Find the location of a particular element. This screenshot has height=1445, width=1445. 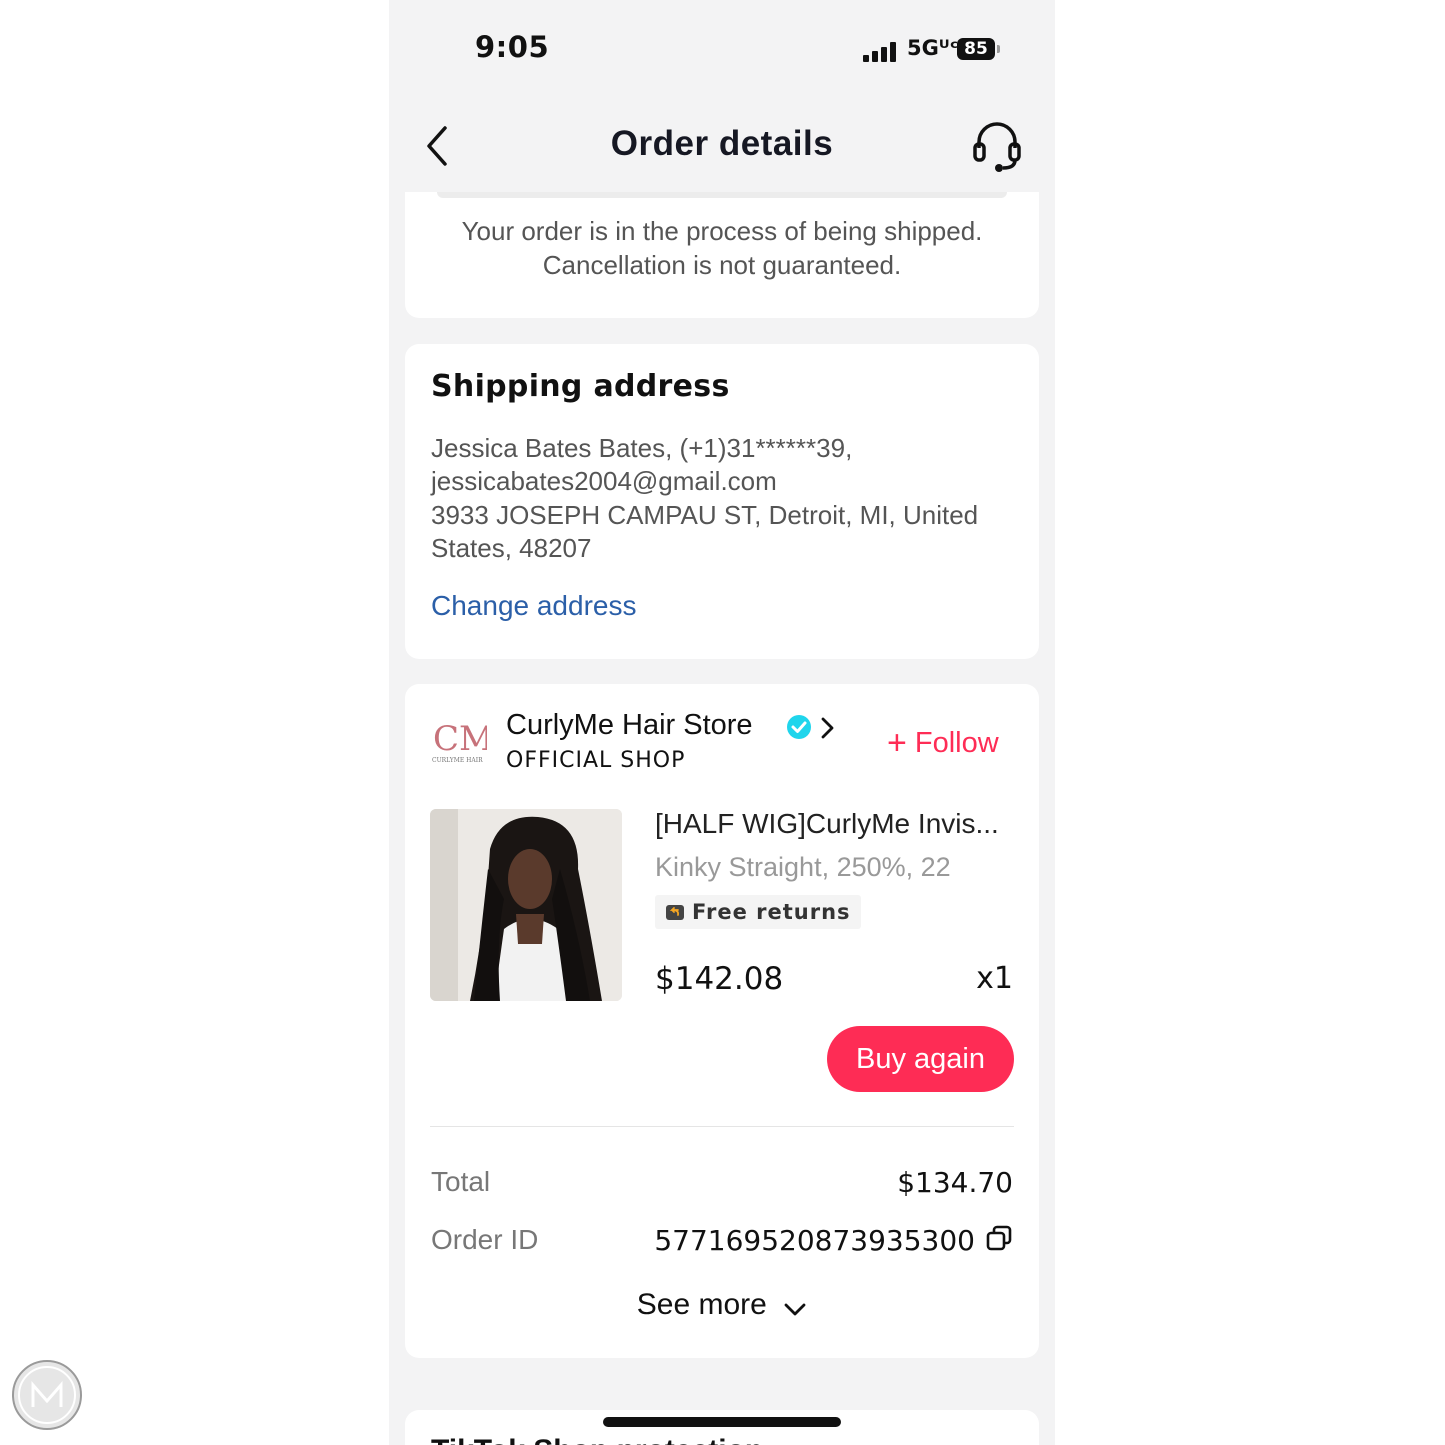

home-indicator is located at coordinates (722, 1422).